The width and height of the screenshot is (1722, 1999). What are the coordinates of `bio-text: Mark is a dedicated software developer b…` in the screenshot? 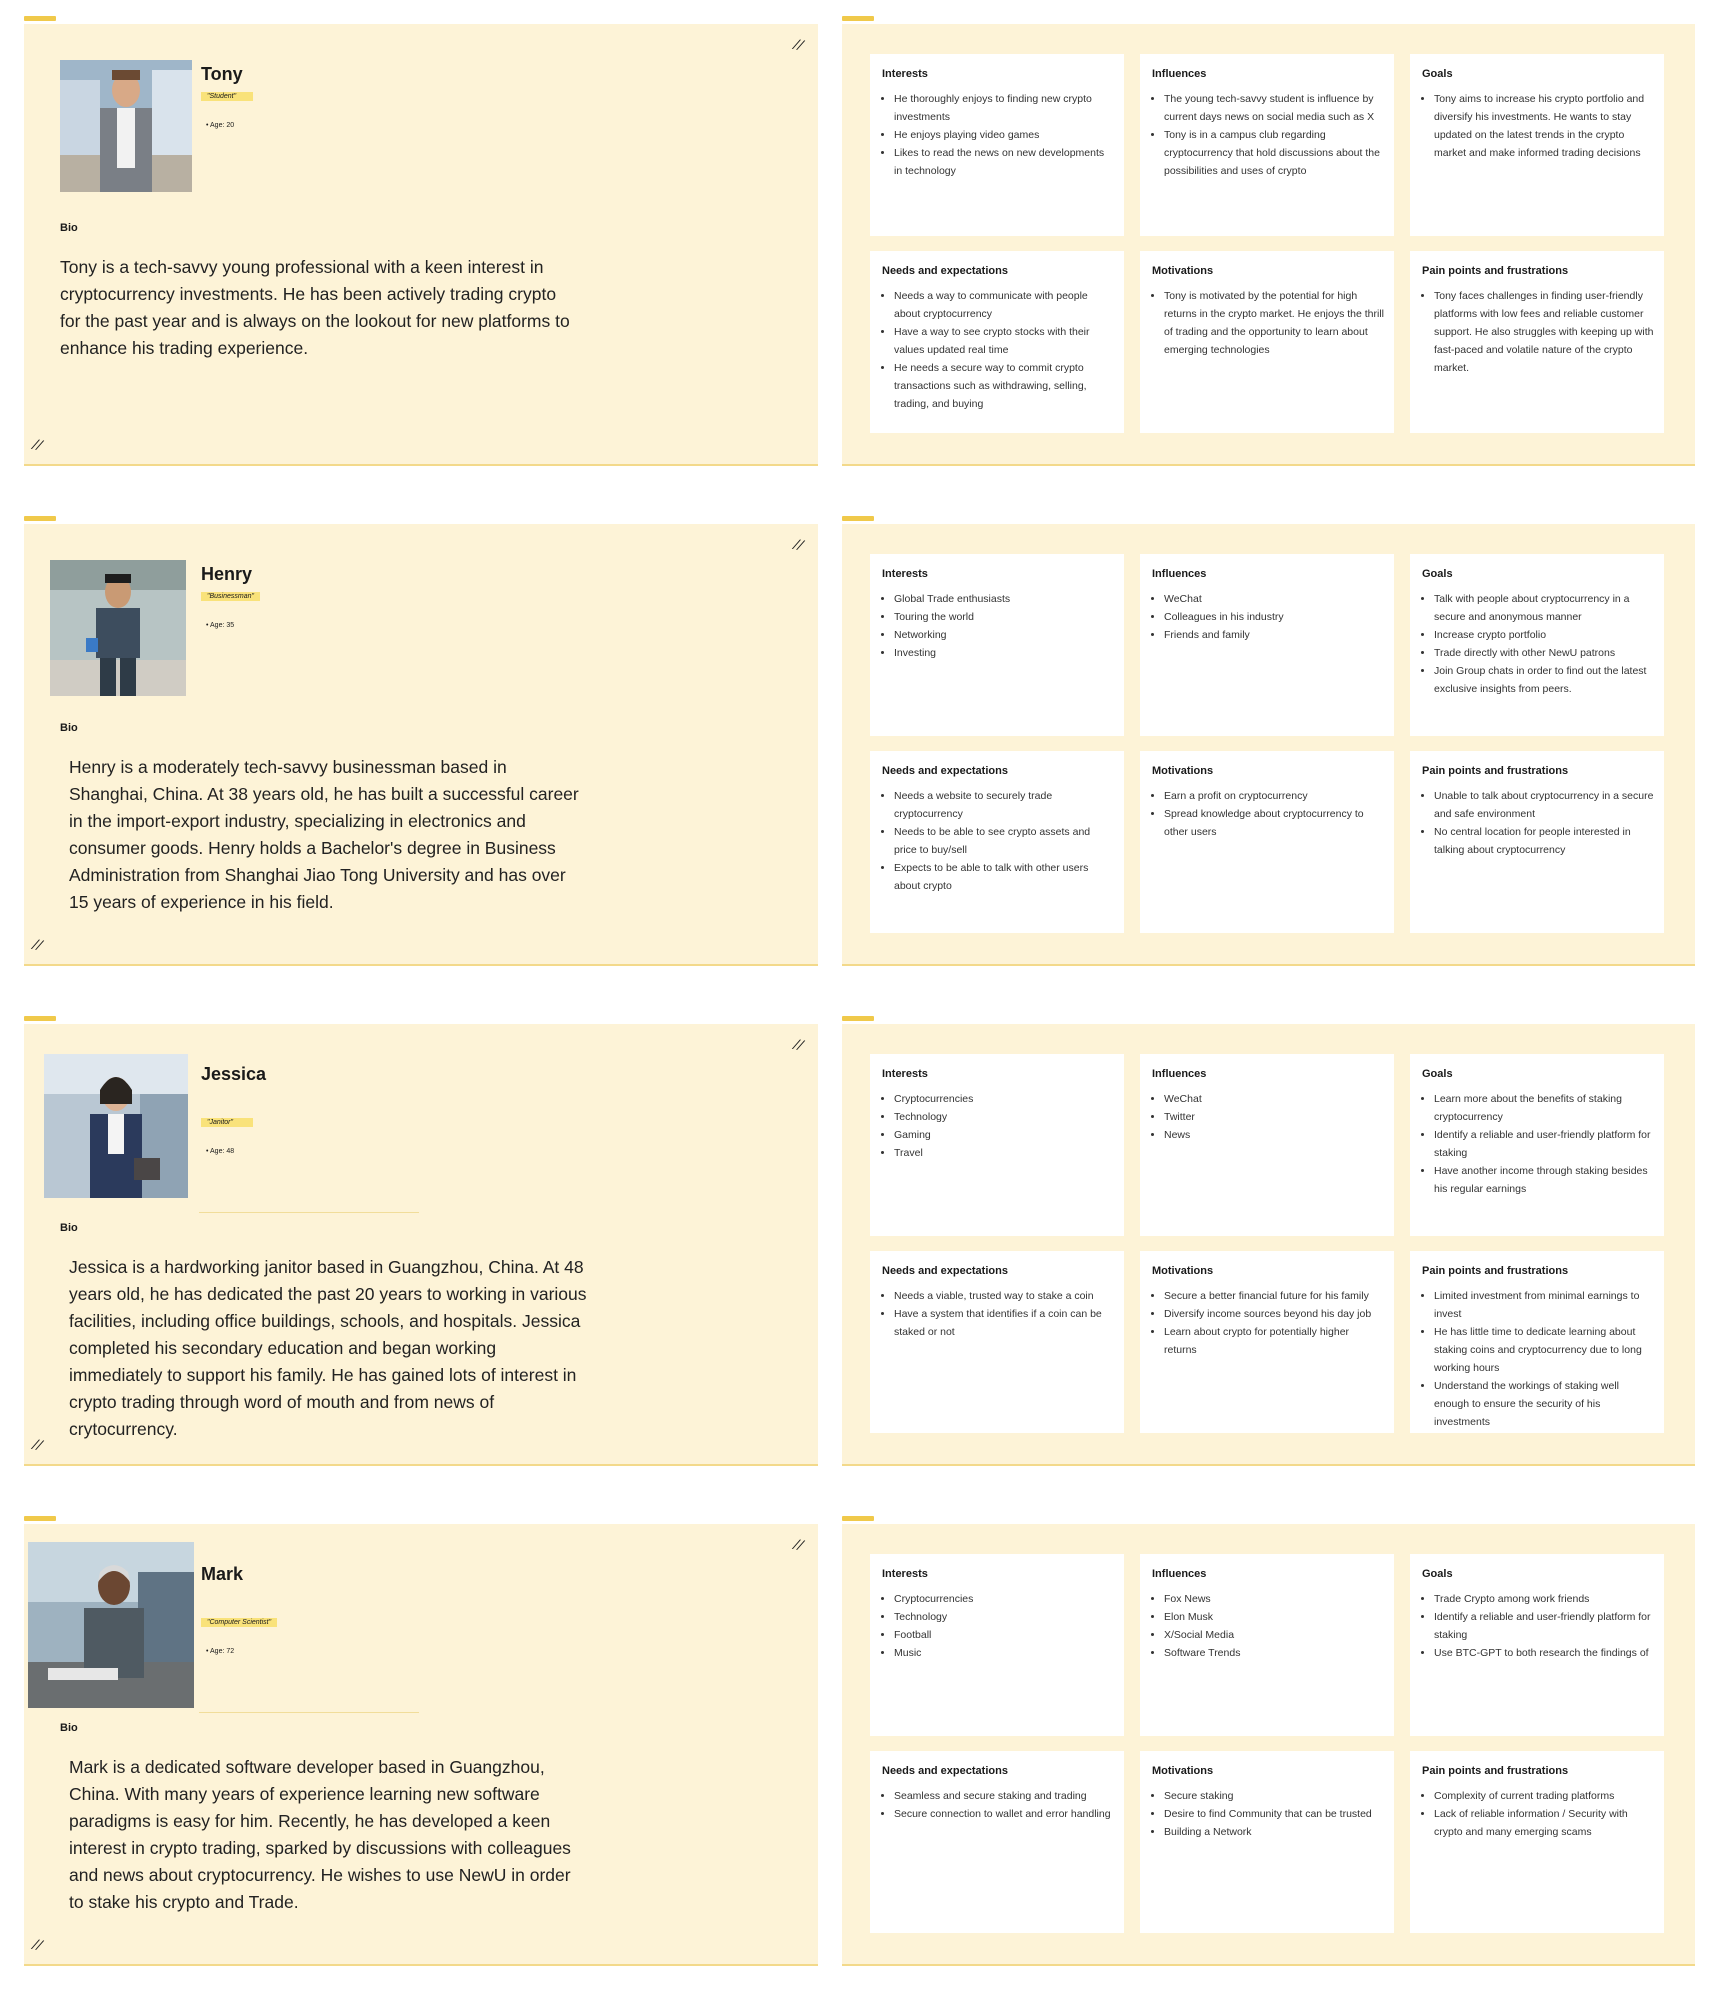 It's located at (320, 1834).